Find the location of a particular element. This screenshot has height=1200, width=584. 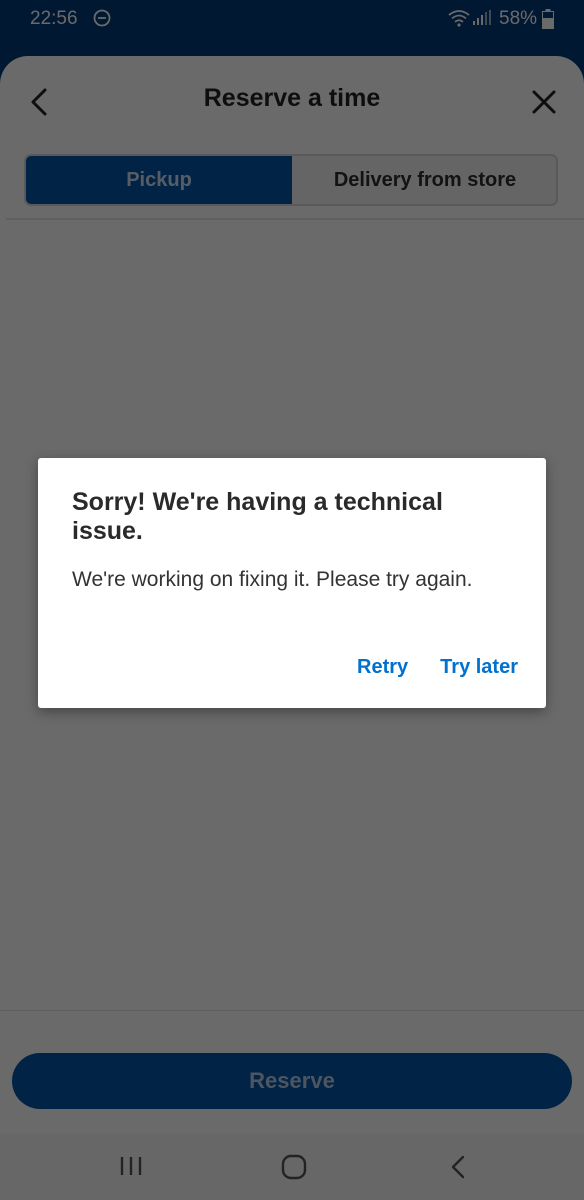

battery-percentage: 58% is located at coordinates (518, 18).